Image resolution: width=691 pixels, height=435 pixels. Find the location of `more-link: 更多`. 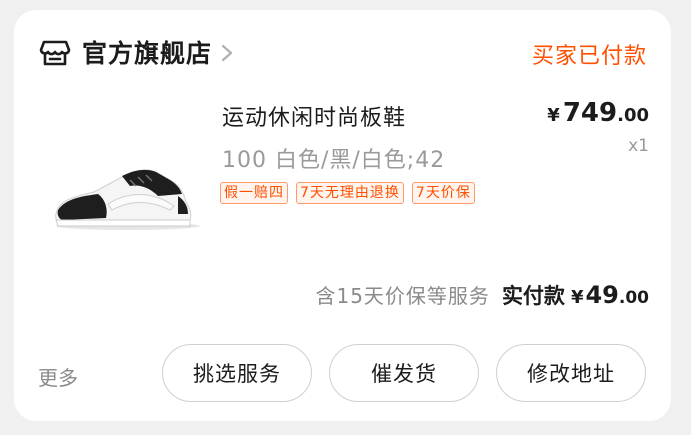

more-link: 更多 is located at coordinates (58, 376).